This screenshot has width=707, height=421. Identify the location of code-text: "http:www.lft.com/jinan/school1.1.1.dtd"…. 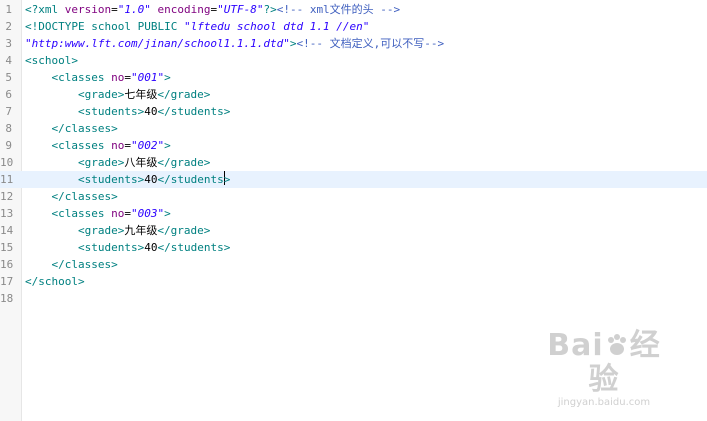
(234, 43).